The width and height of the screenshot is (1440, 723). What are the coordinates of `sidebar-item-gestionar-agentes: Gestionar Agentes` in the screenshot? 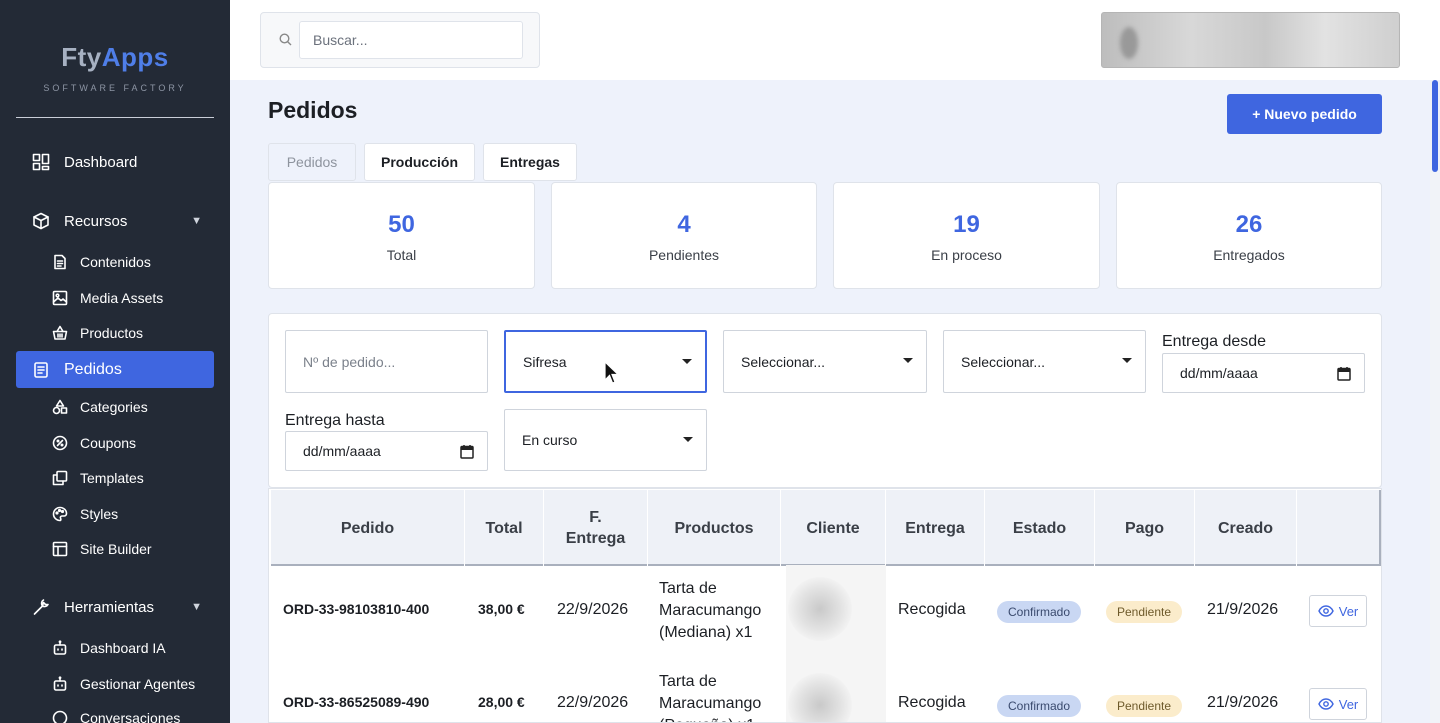 It's located at (123, 684).